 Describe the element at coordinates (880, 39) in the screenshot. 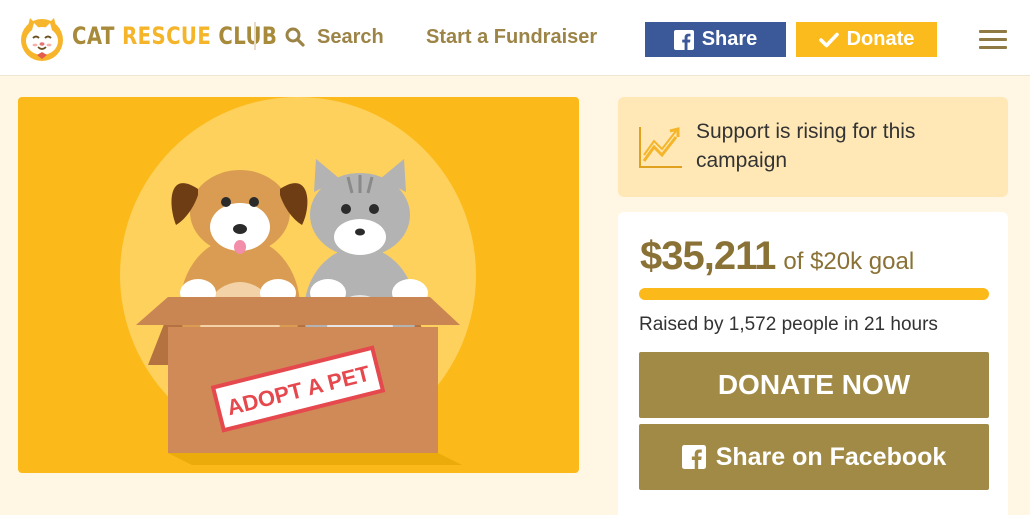

I see `donate-label: Donate` at that location.